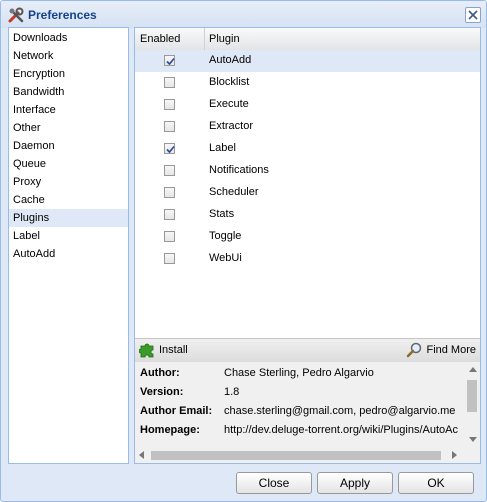 The image size is (487, 502). What do you see at coordinates (473, 369) in the screenshot?
I see `scroll-up-arrow` at bounding box center [473, 369].